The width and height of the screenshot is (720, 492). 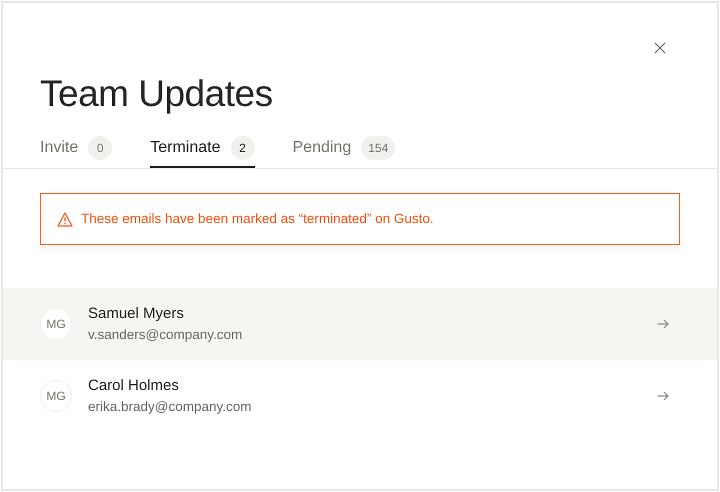 I want to click on tab: Pending 154, so click(x=344, y=152).